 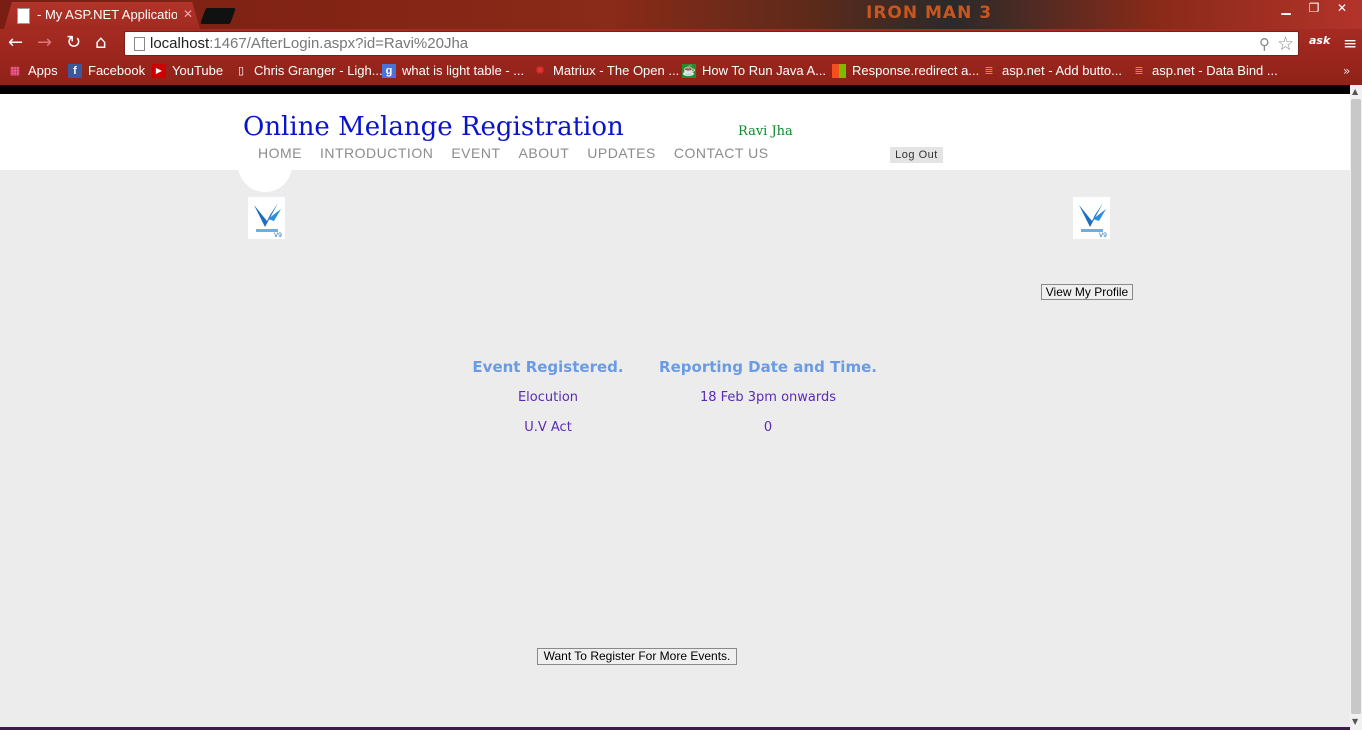 What do you see at coordinates (100, 43) in the screenshot?
I see `home-icon: ⌂` at bounding box center [100, 43].